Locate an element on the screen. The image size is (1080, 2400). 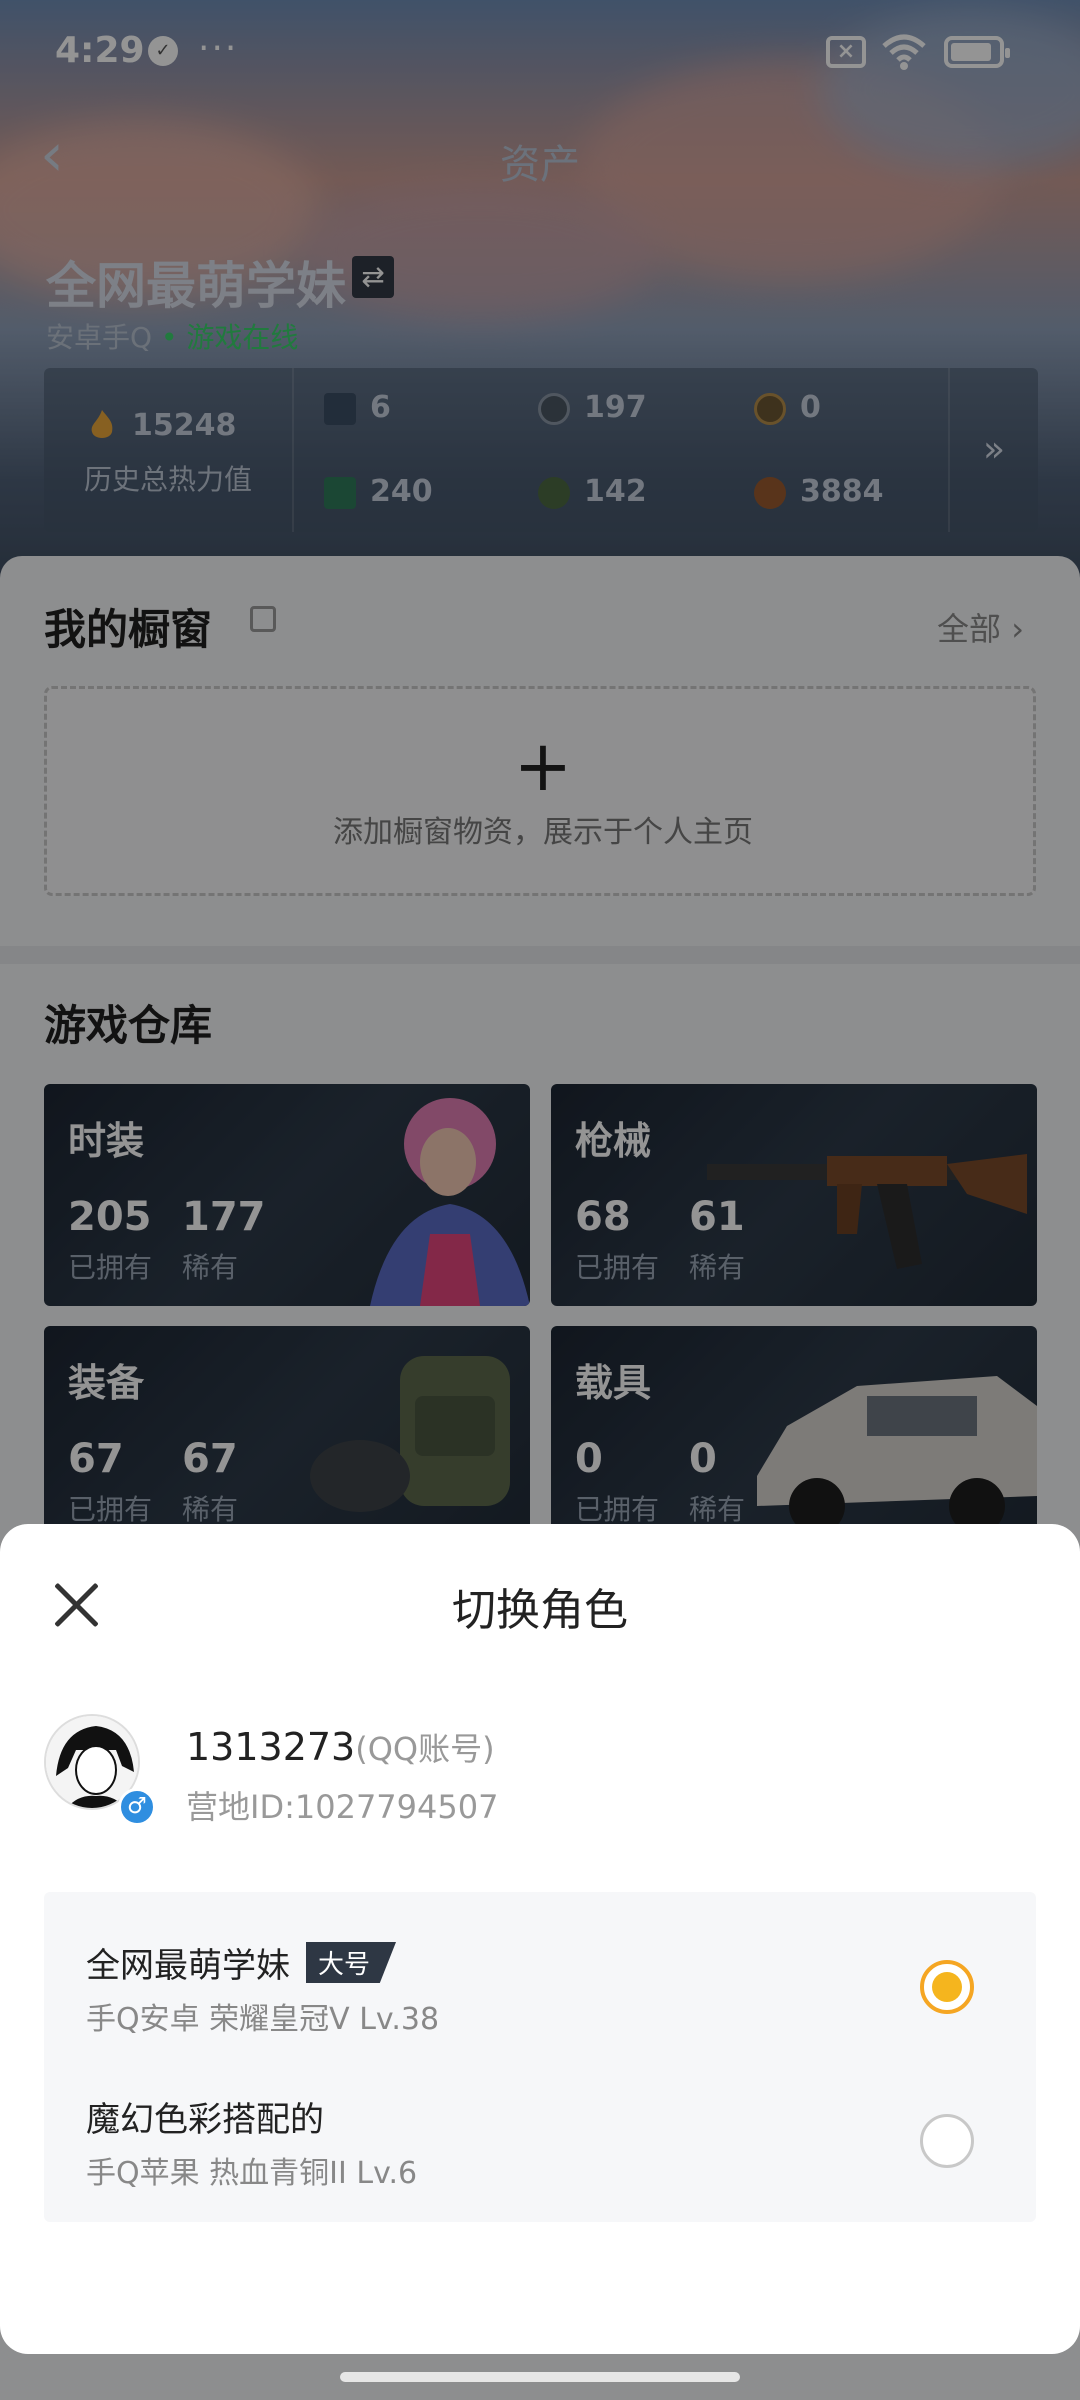
male-icon: ♂ is located at coordinates (137, 1807).